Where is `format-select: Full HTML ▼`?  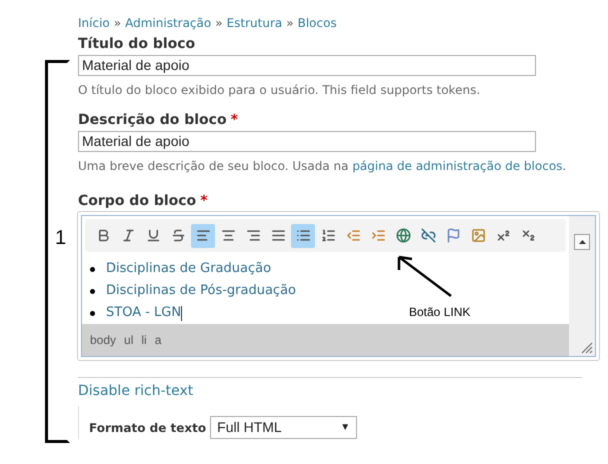
format-select: Full HTML ▼ is located at coordinates (284, 427).